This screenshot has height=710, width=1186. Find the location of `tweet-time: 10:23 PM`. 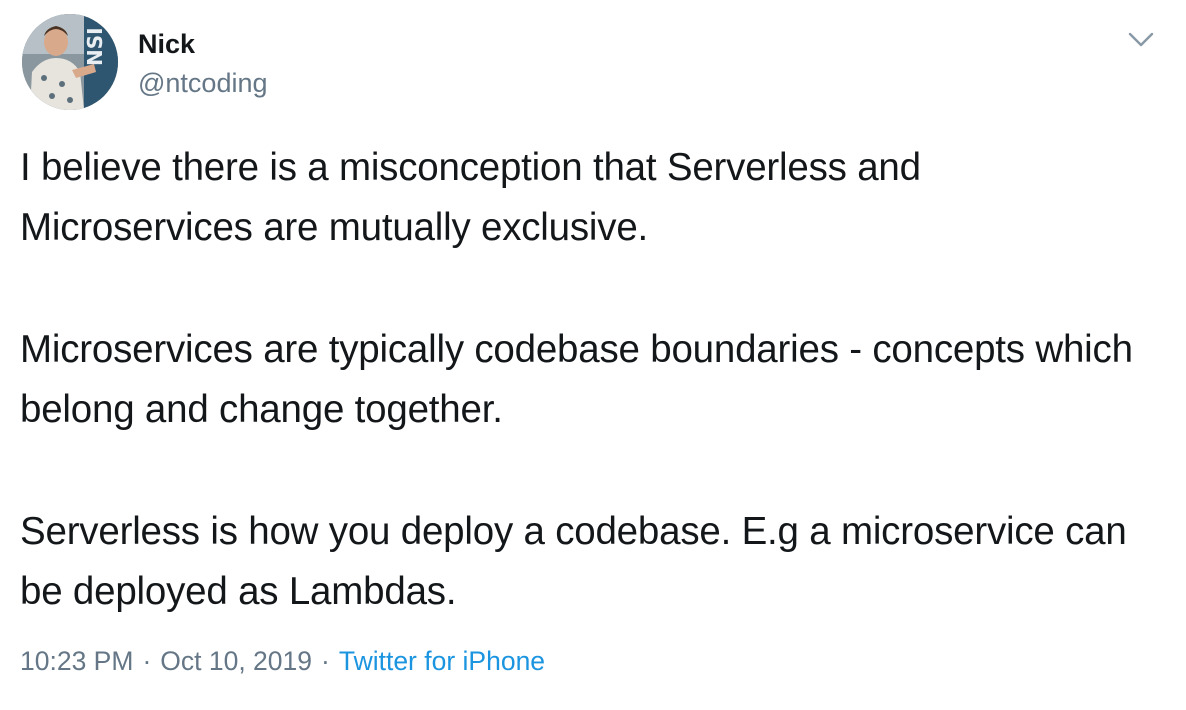

tweet-time: 10:23 PM is located at coordinates (76, 661).